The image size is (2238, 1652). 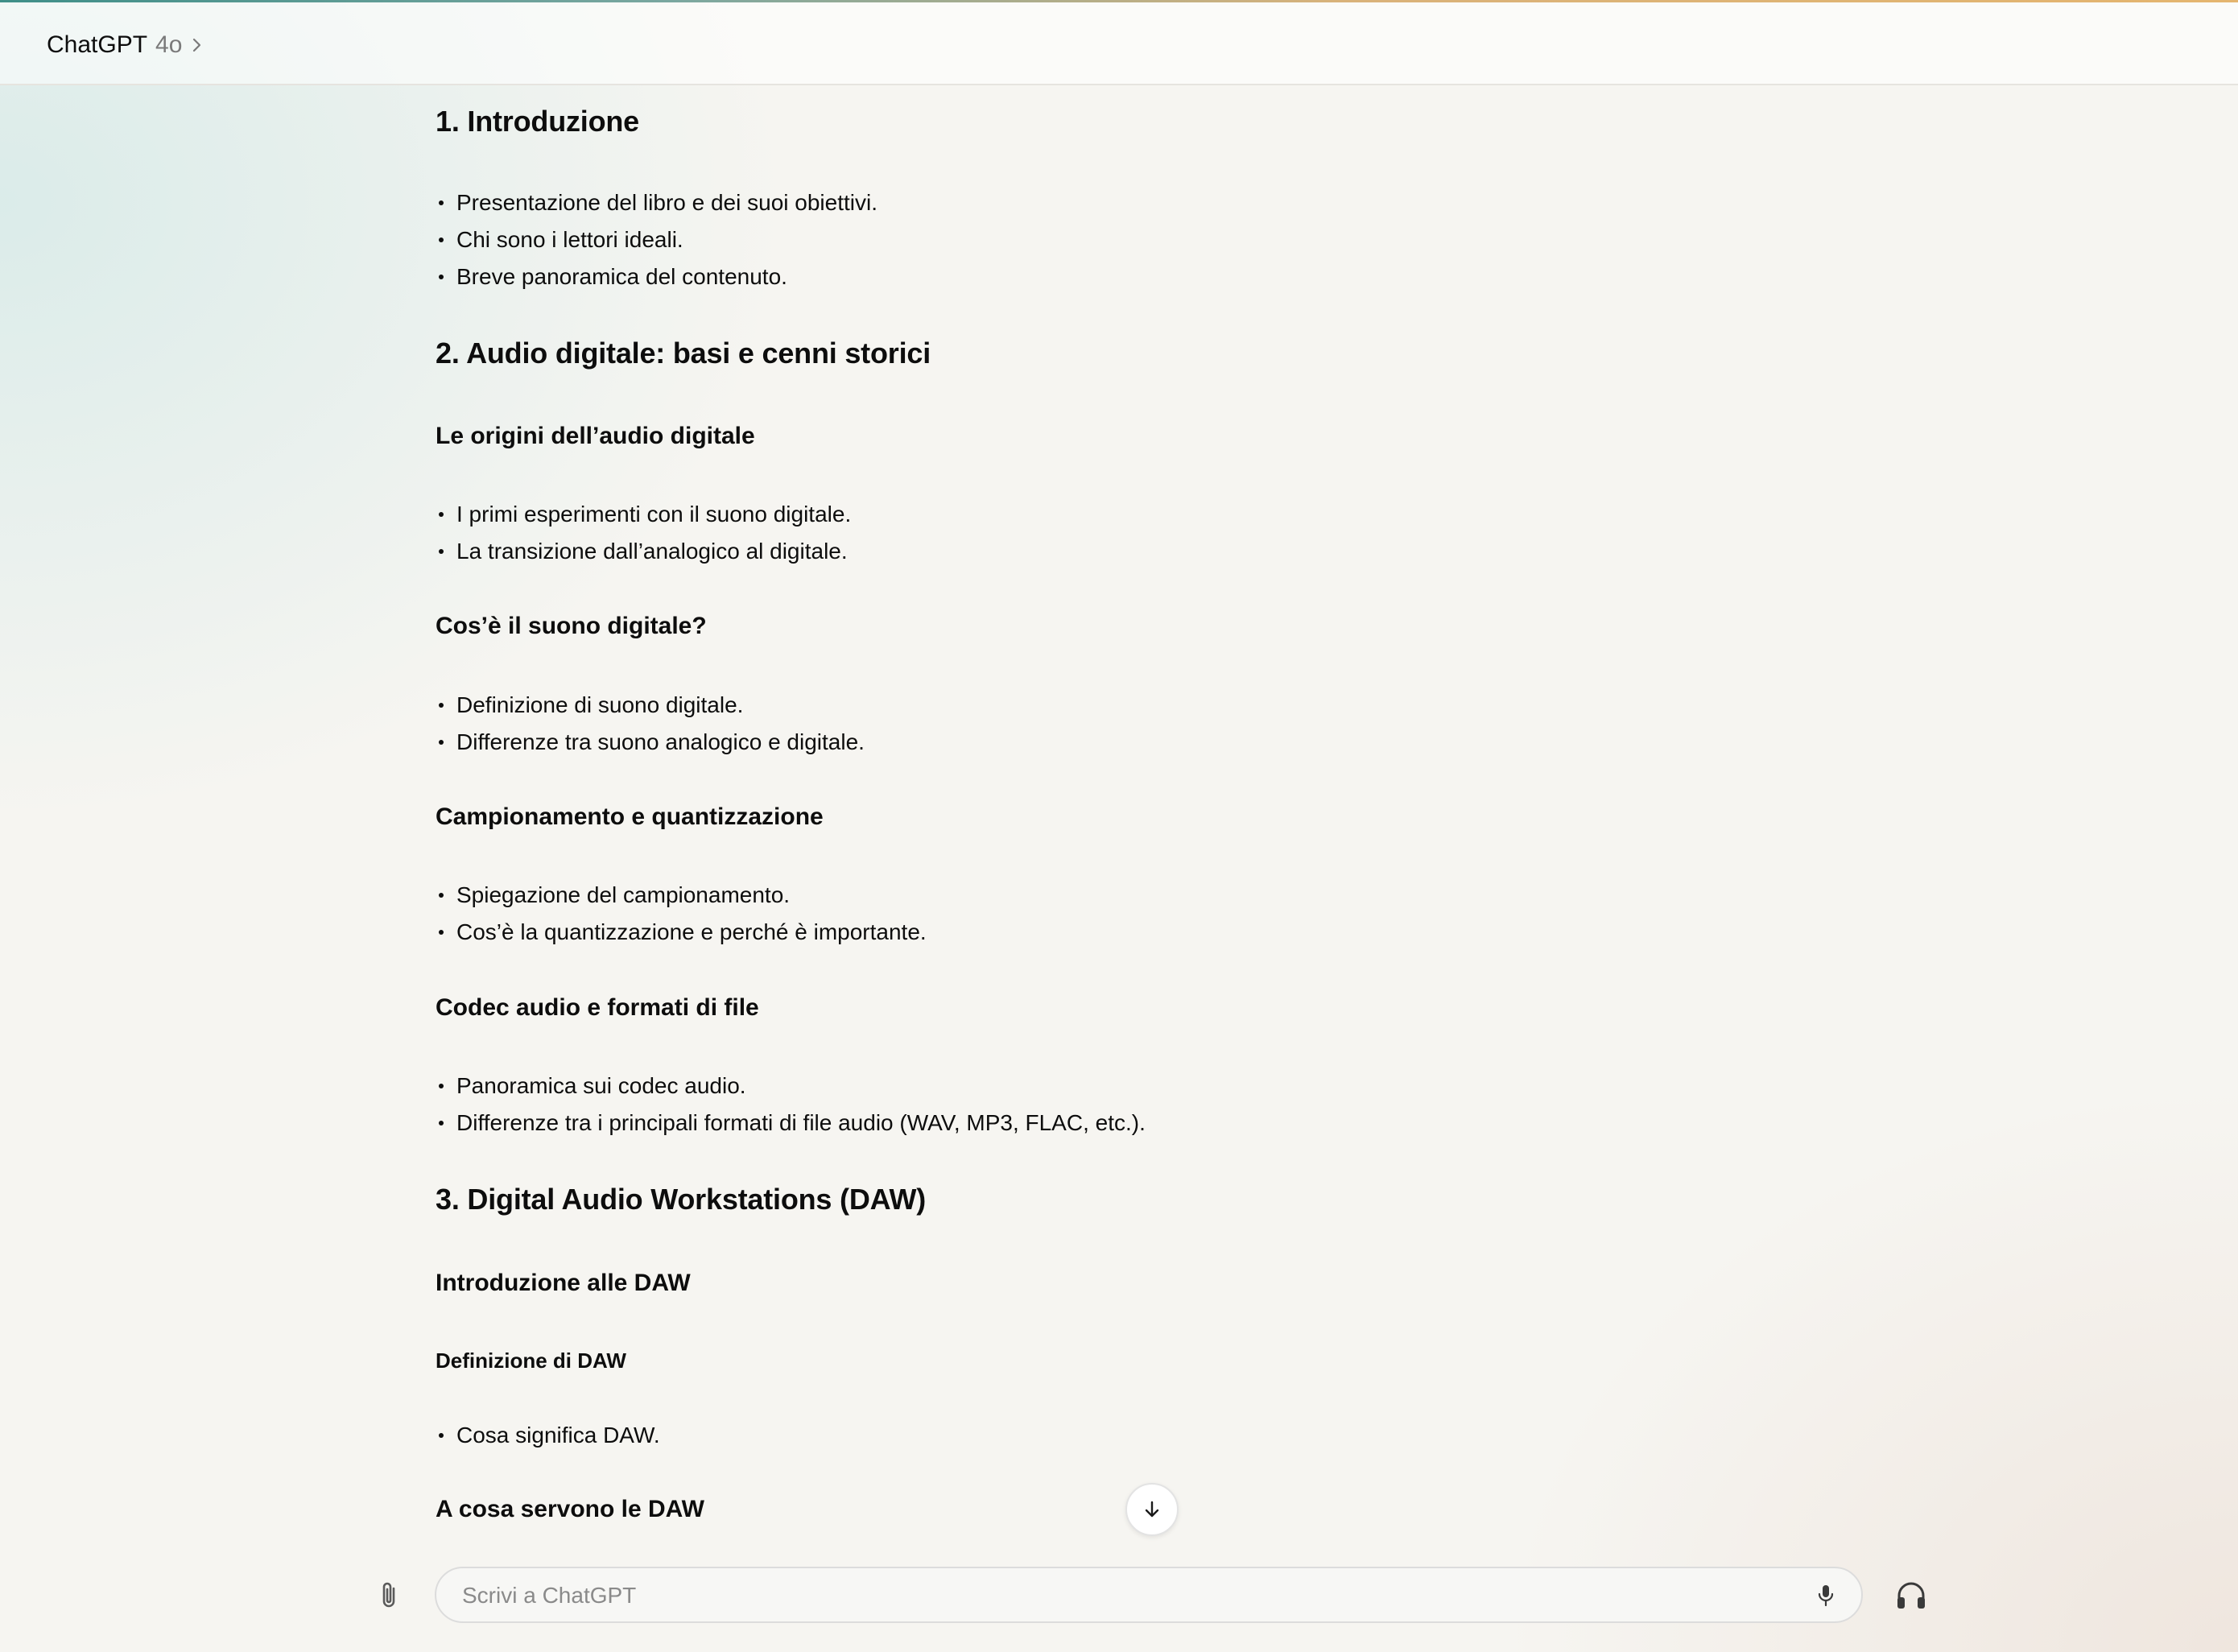 What do you see at coordinates (630, 816) in the screenshot?
I see `subsection-heading: Campionamento e quantizzazione` at bounding box center [630, 816].